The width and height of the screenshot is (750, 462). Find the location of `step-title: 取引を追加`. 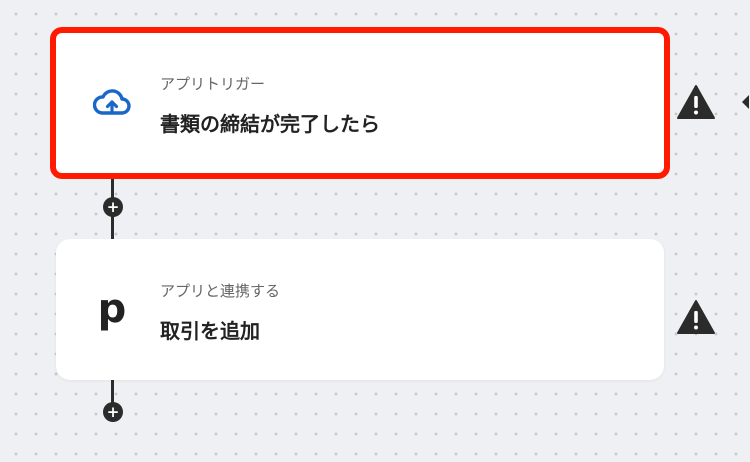

step-title: 取引を追加 is located at coordinates (210, 331).